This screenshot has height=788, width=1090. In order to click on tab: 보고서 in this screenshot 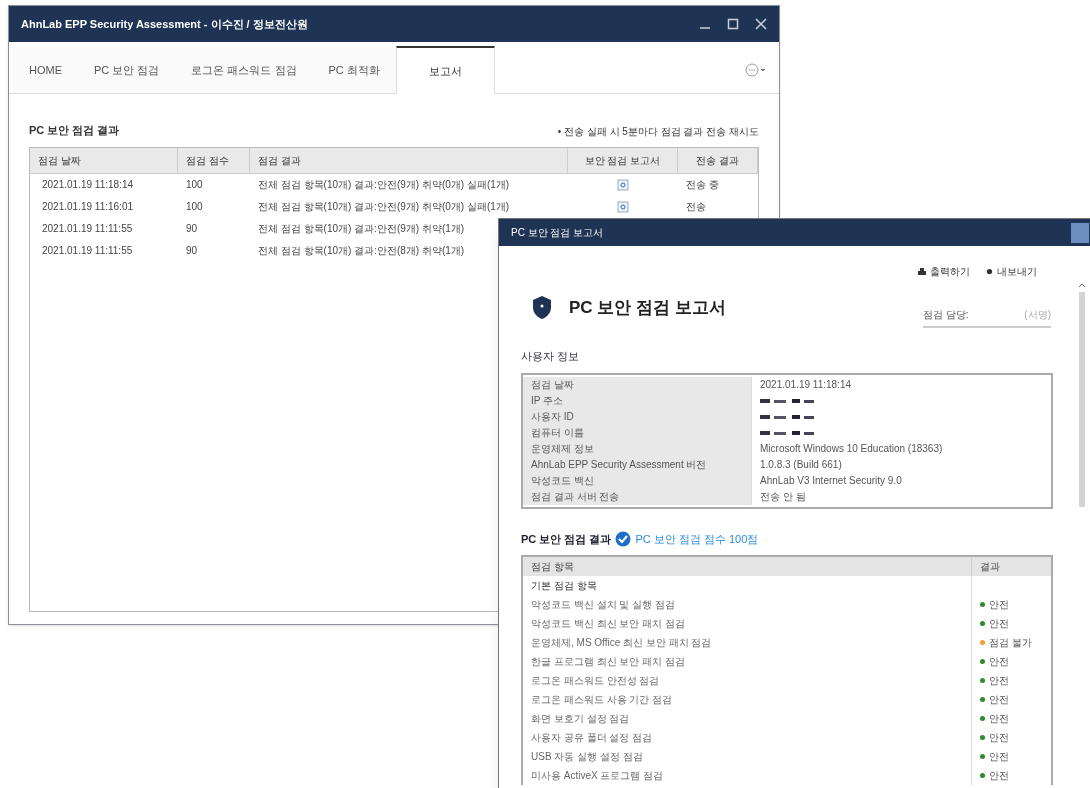, I will do `click(445, 70)`.